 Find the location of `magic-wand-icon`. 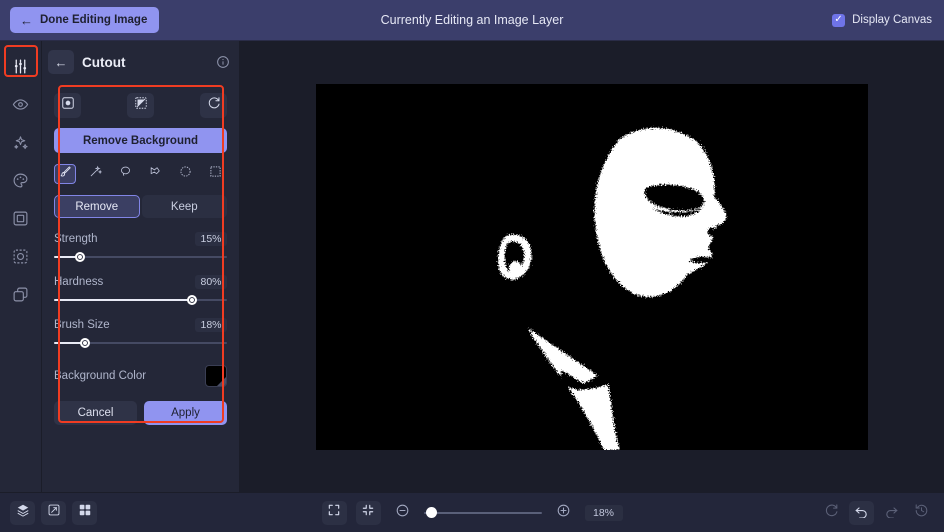

magic-wand-icon is located at coordinates (95, 174).